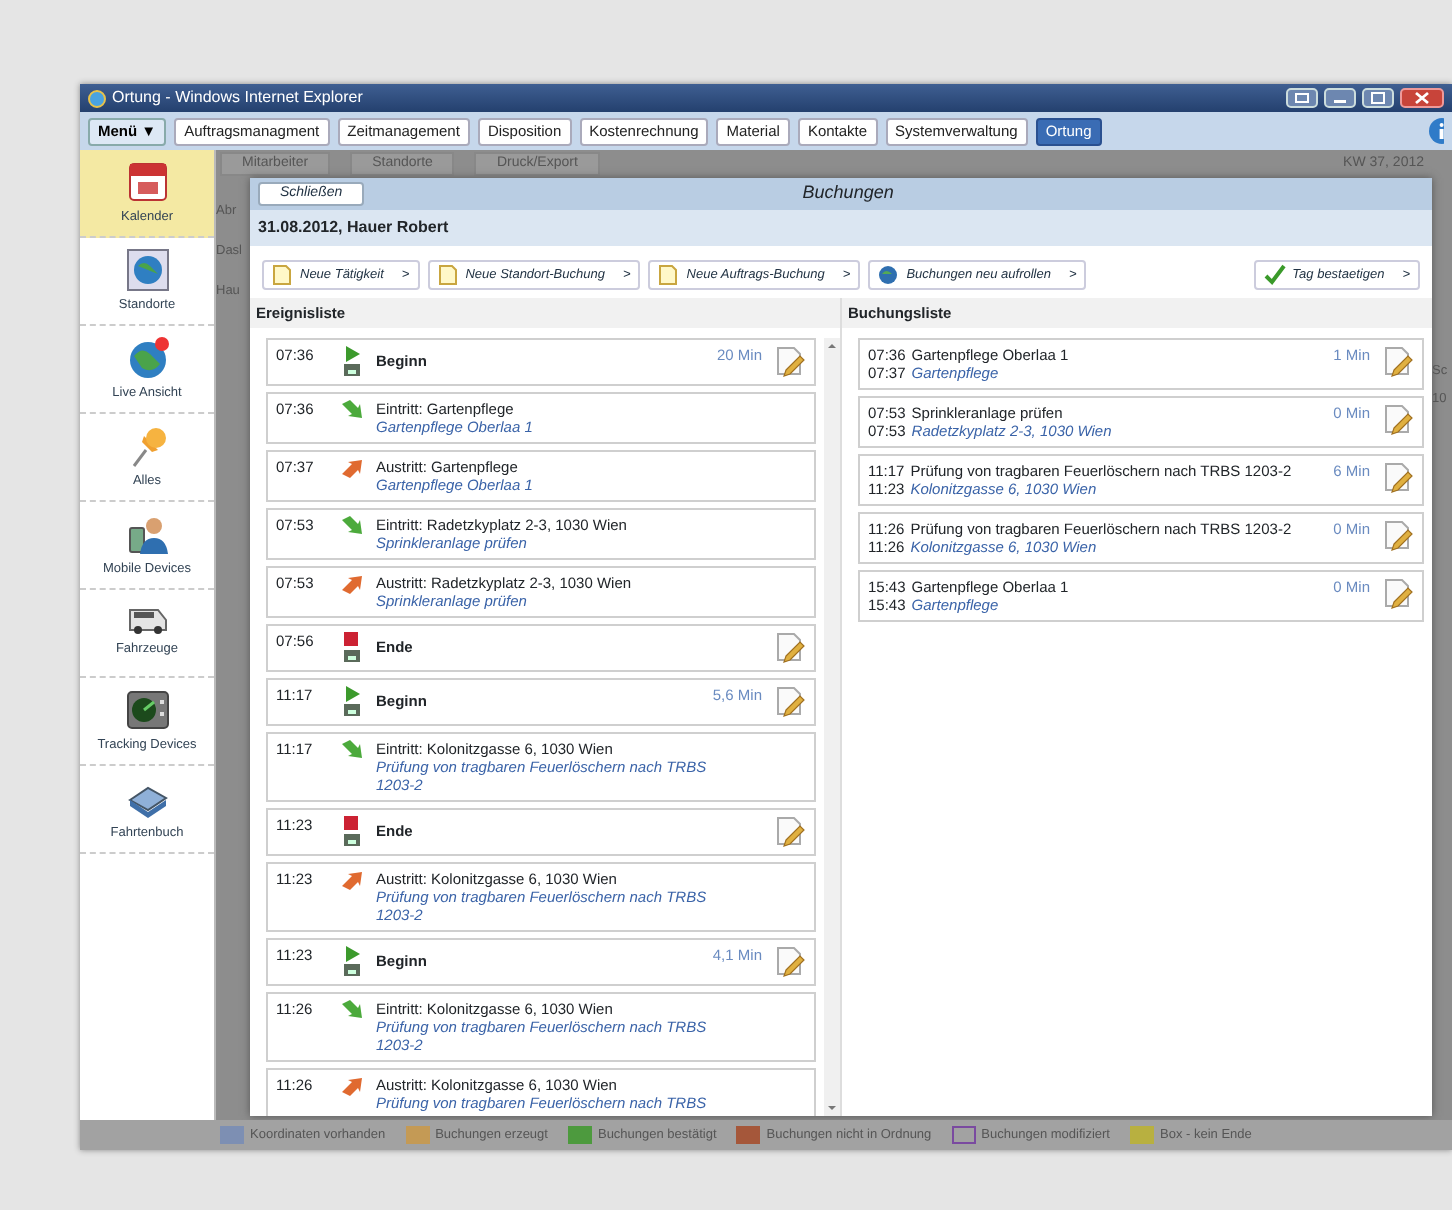 This screenshot has height=1210, width=1452. Describe the element at coordinates (1275, 275) in the screenshot. I see `check-icon` at that location.